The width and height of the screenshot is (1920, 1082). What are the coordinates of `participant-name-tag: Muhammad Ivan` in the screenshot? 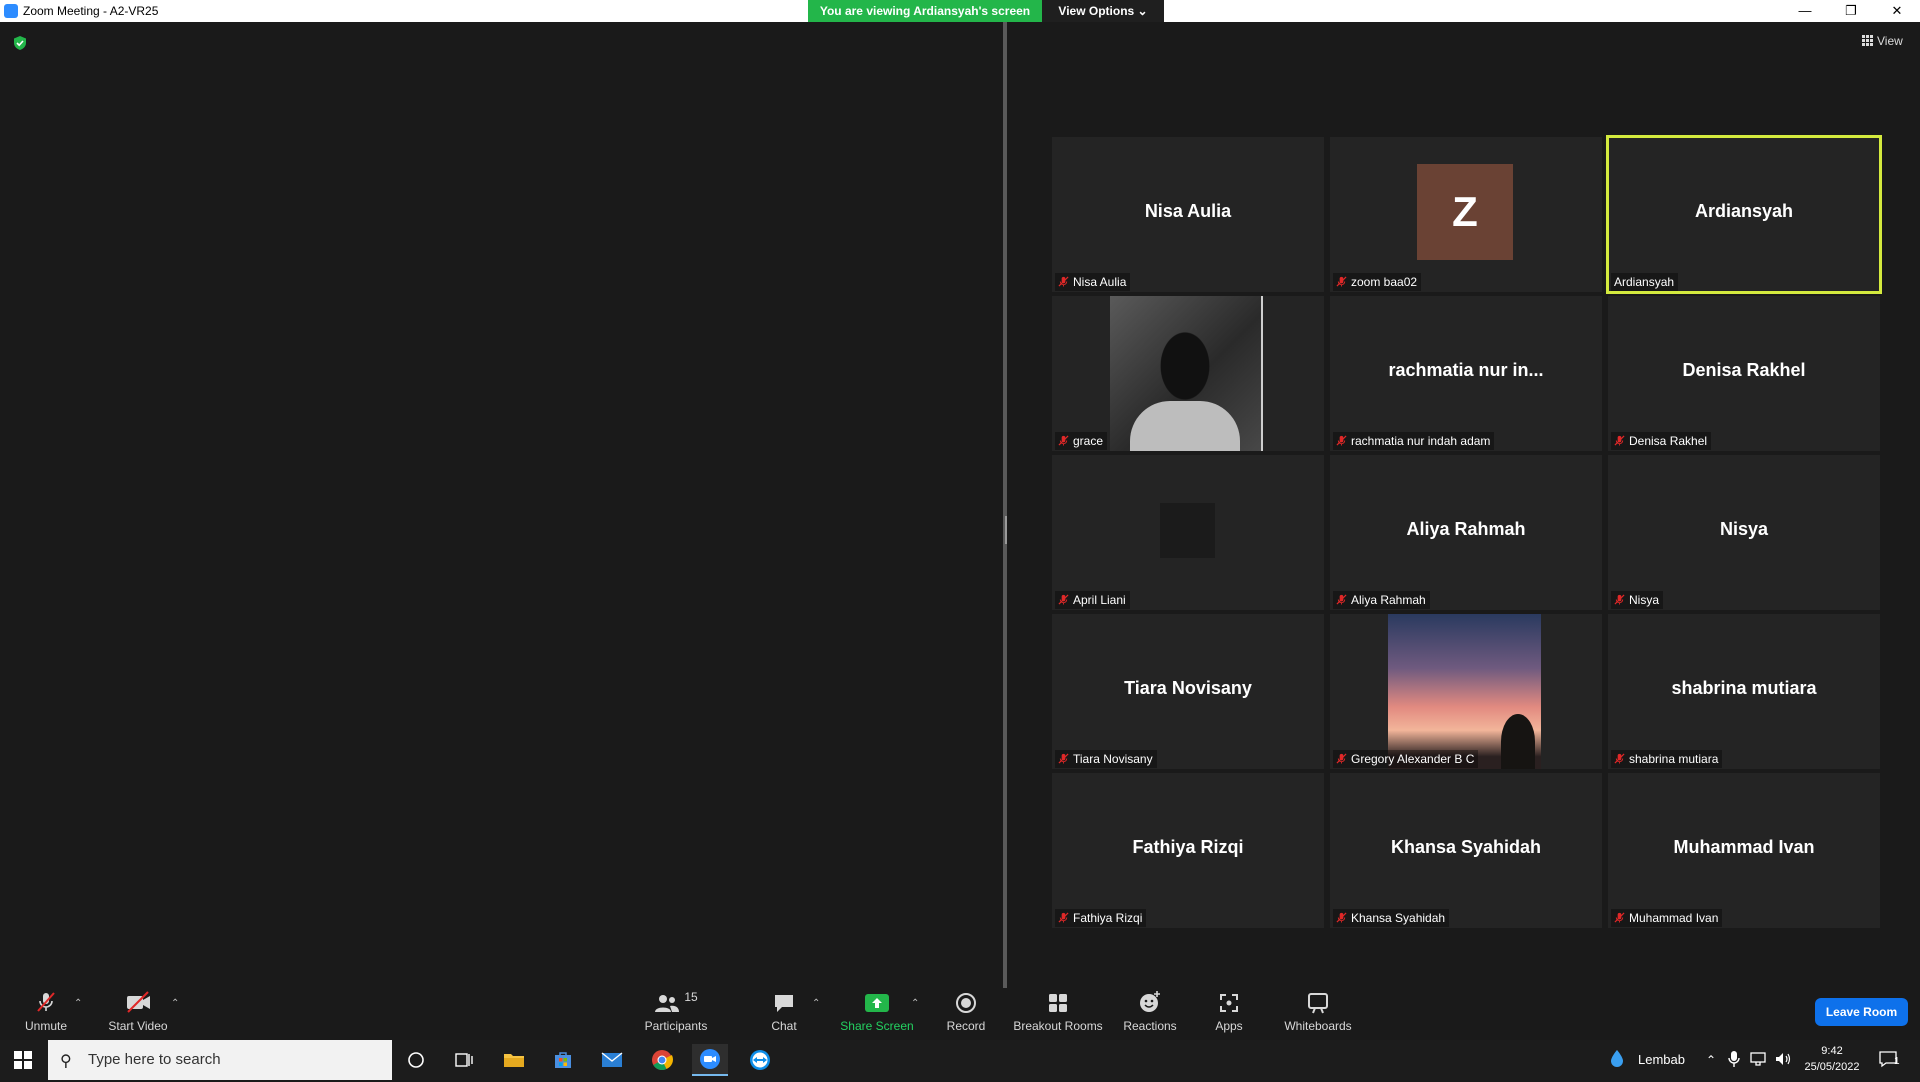 It's located at (1667, 918).